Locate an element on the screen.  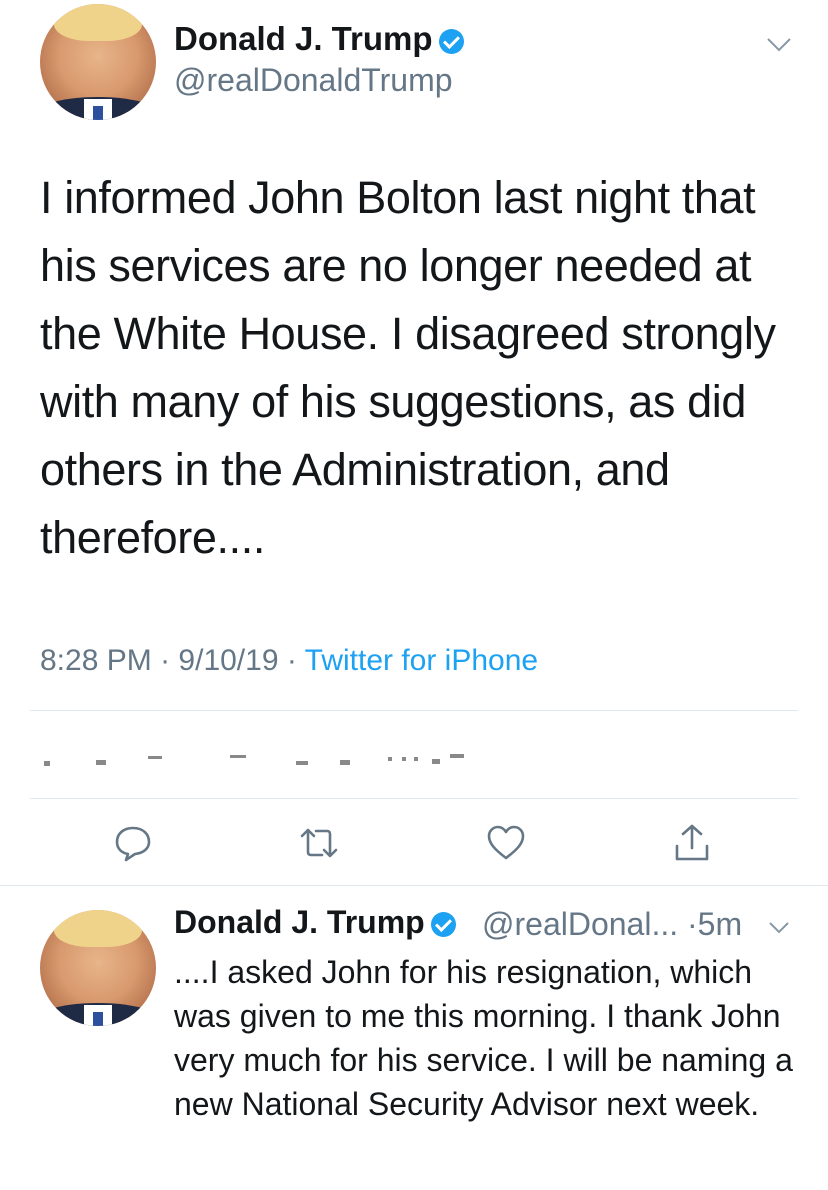
retweet-icon is located at coordinates (319, 843).